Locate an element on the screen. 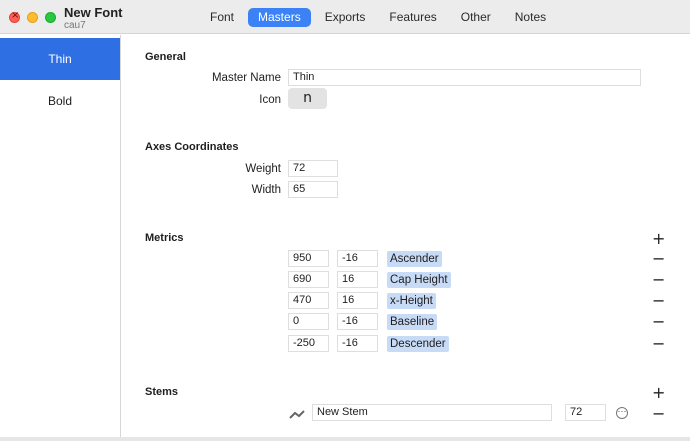  weight-field: 72 is located at coordinates (313, 168).